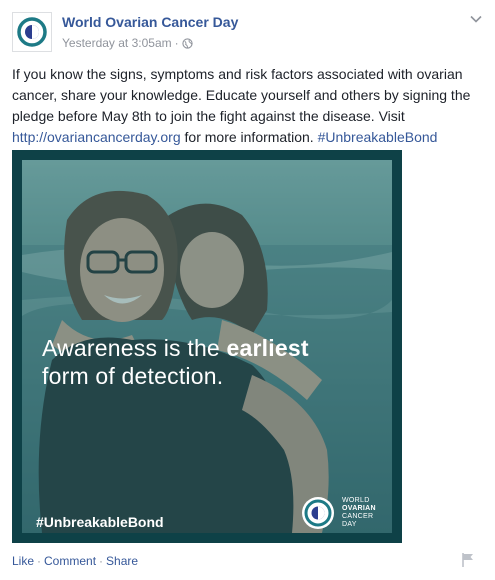 This screenshot has width=495, height=580. I want to click on image-logo: WORLD OVARIAN CANCER DAY, so click(348, 513).